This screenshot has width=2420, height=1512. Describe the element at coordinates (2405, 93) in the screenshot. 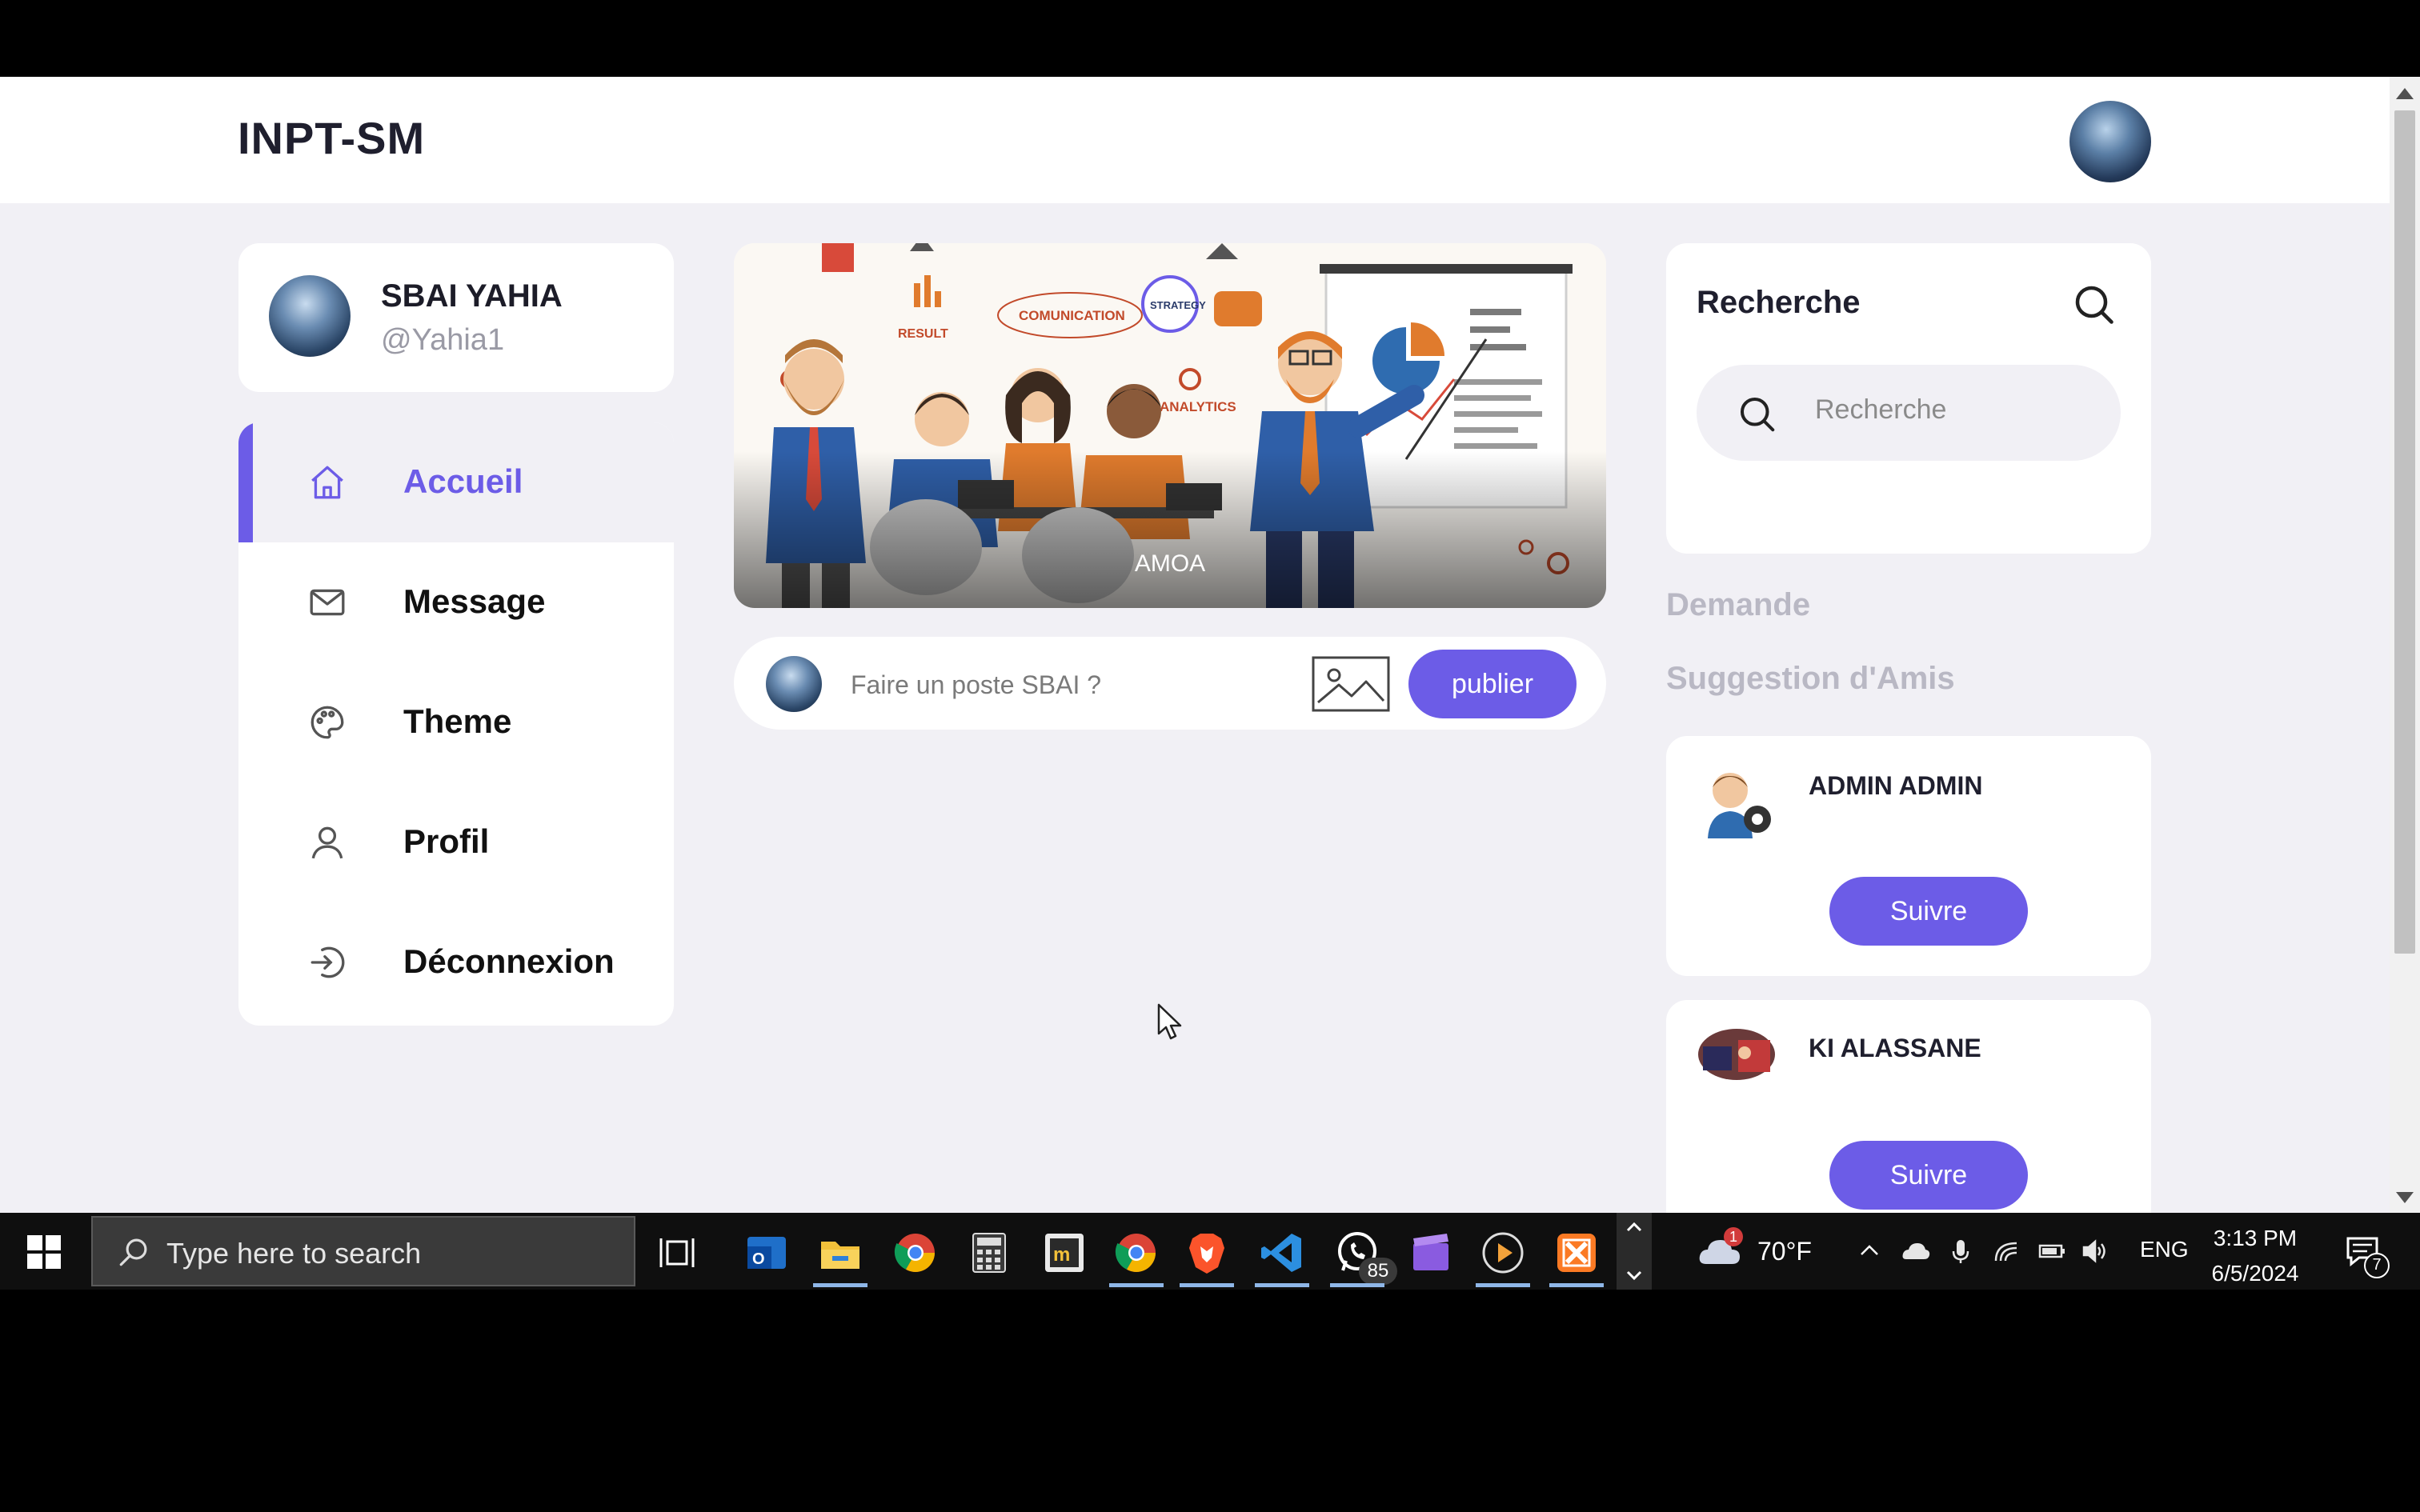

I see `scroll-up-arrow-icon` at that location.